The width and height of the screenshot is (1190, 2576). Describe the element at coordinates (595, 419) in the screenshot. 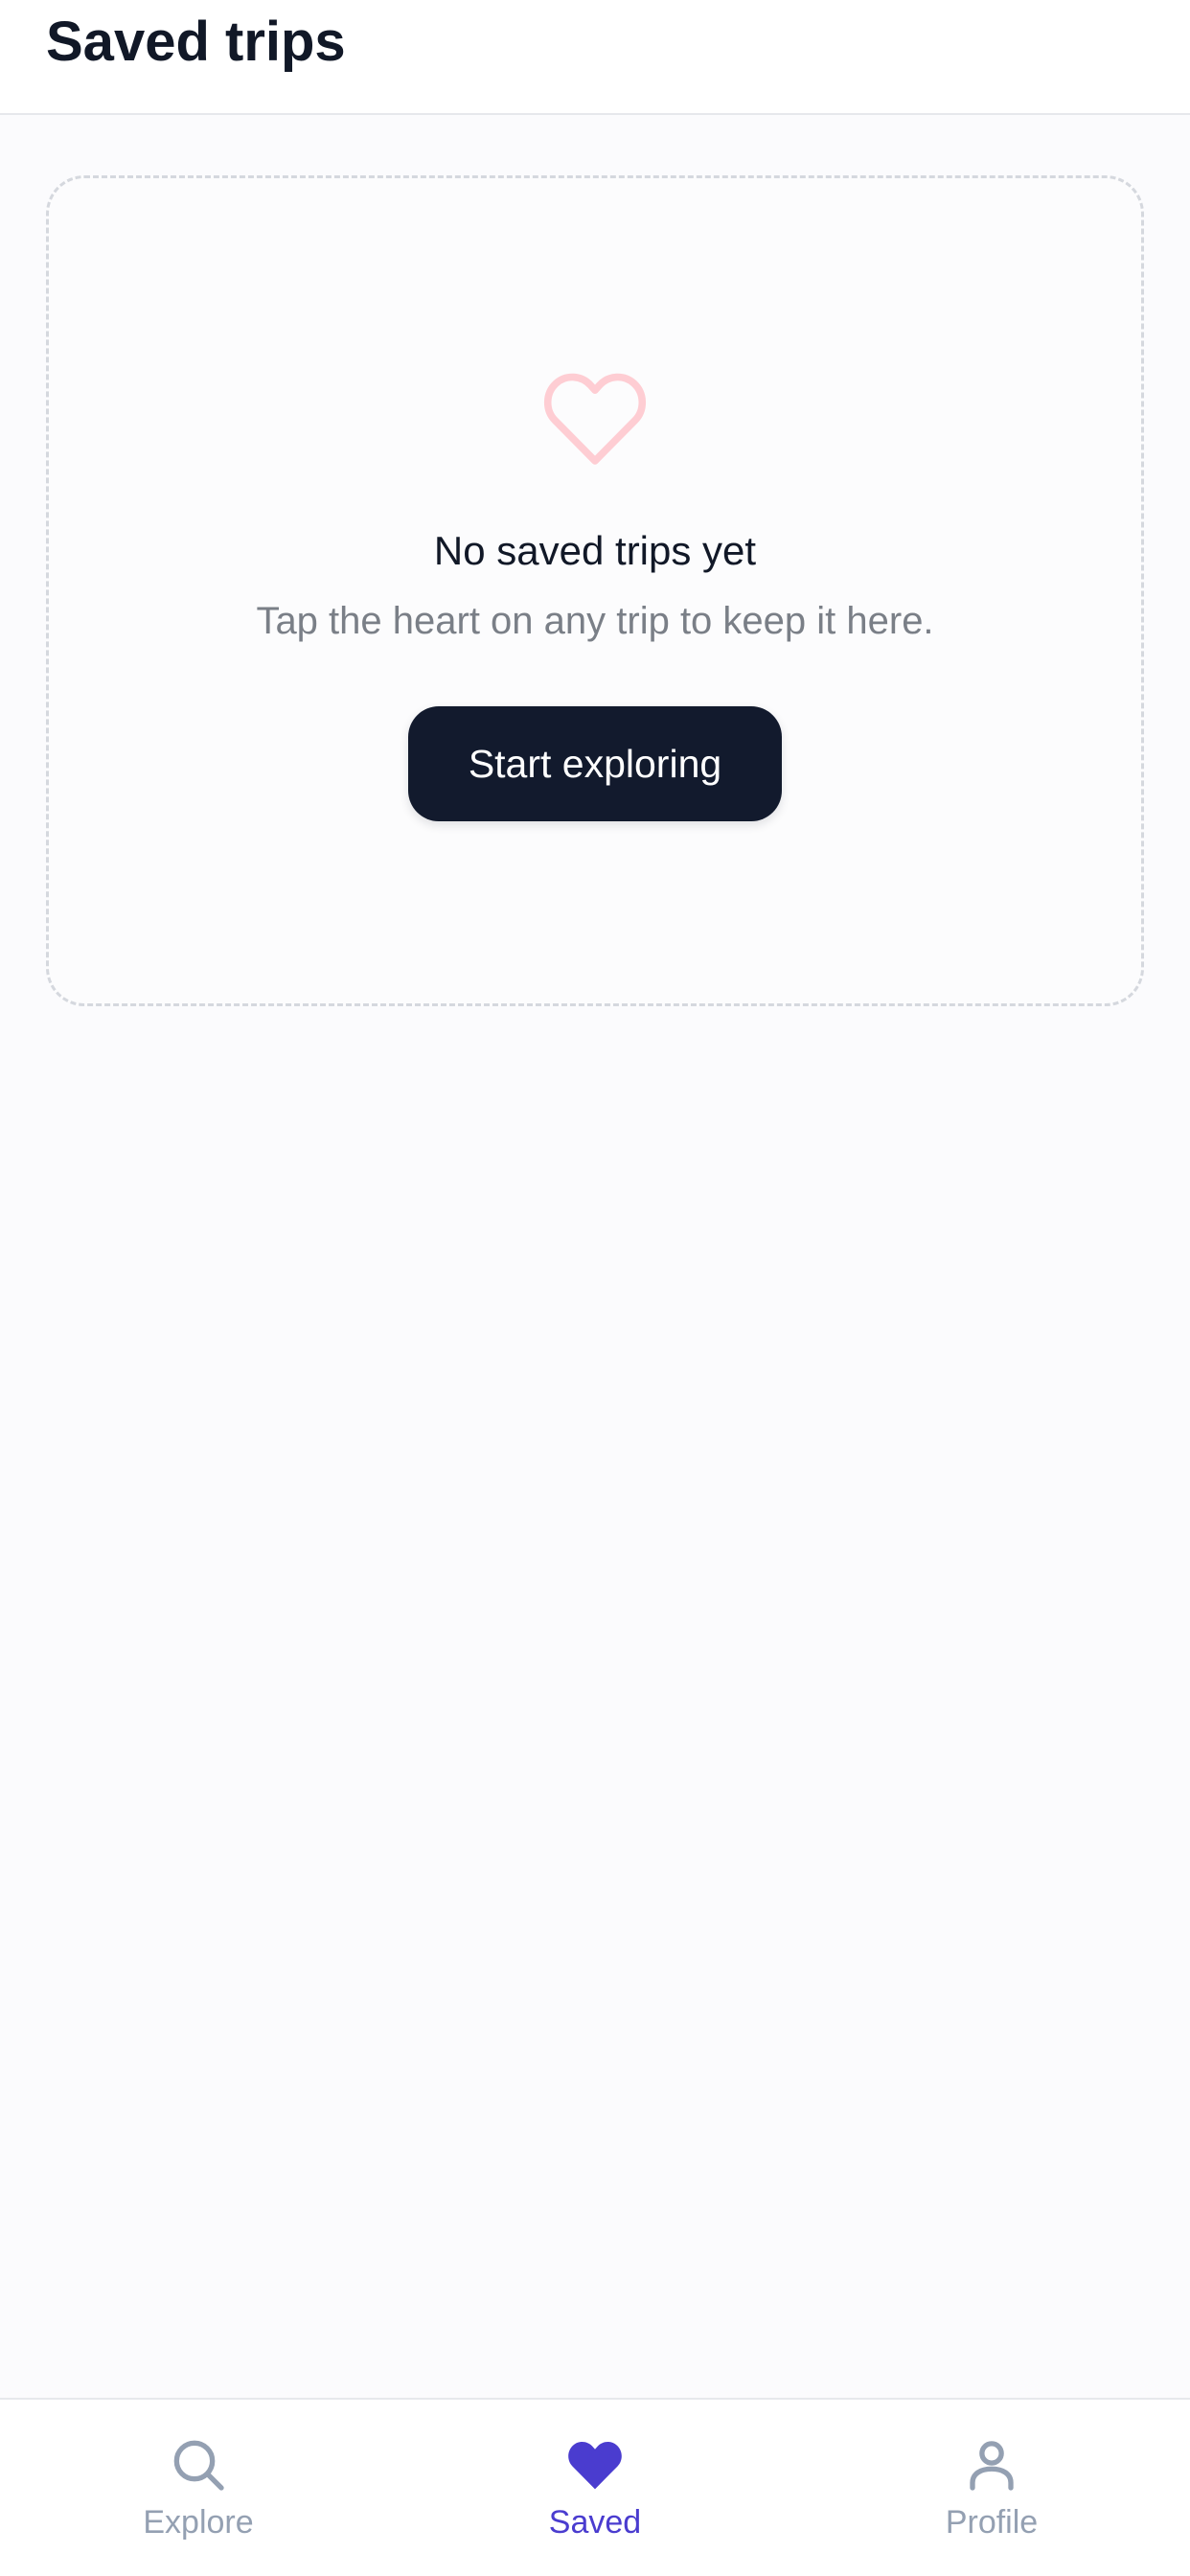

I see `heart-outline-icon` at that location.